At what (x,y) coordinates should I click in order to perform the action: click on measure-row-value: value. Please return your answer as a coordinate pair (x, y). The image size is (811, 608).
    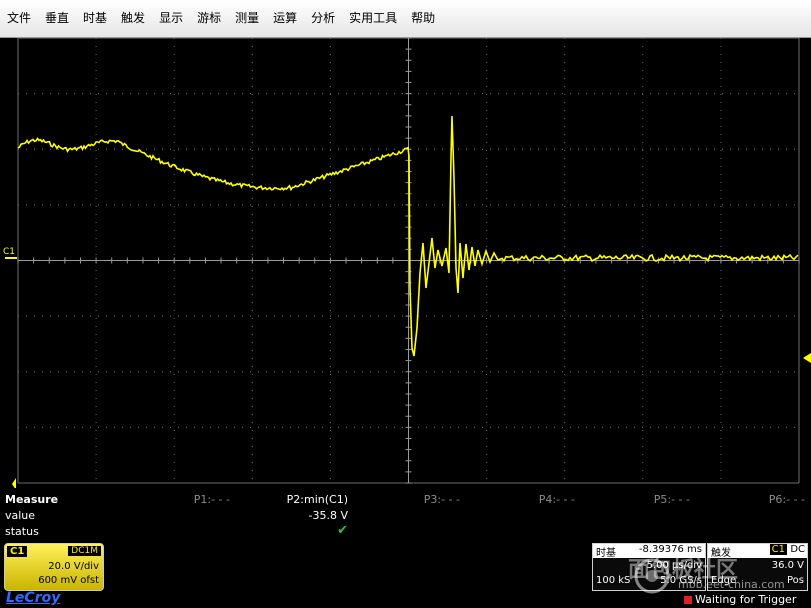
    Looking at the image, I should click on (20, 515).